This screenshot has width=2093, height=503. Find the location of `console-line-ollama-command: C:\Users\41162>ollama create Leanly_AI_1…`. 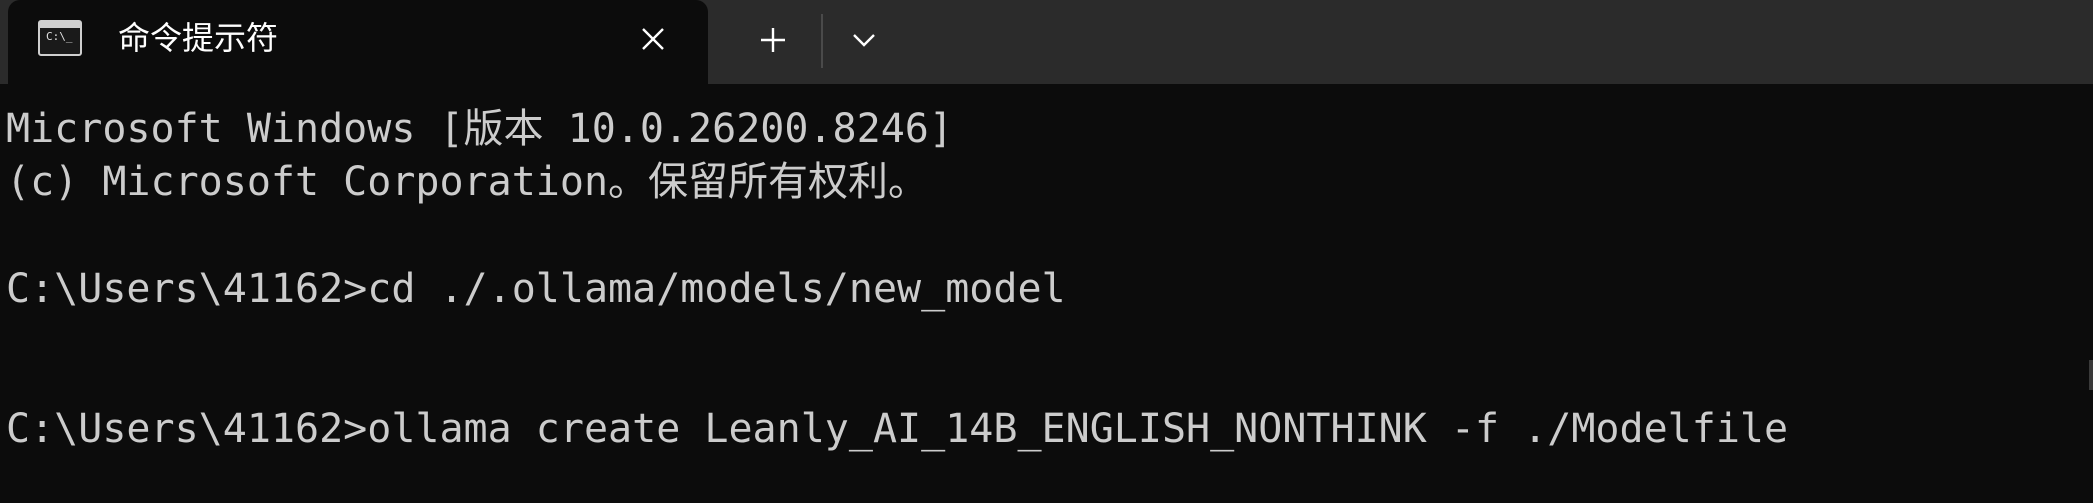

console-line-ollama-command: C:\Users\41162>ollama create Leanly_AI_1… is located at coordinates (897, 429).